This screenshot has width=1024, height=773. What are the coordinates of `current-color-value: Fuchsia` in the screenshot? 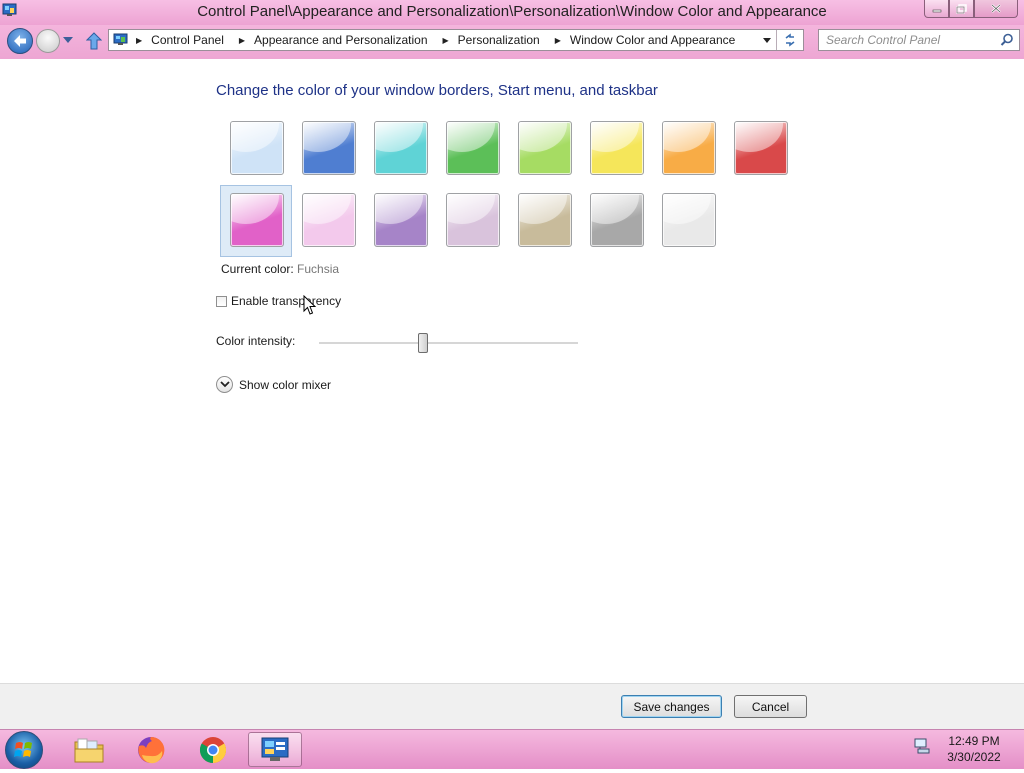 It's located at (318, 269).